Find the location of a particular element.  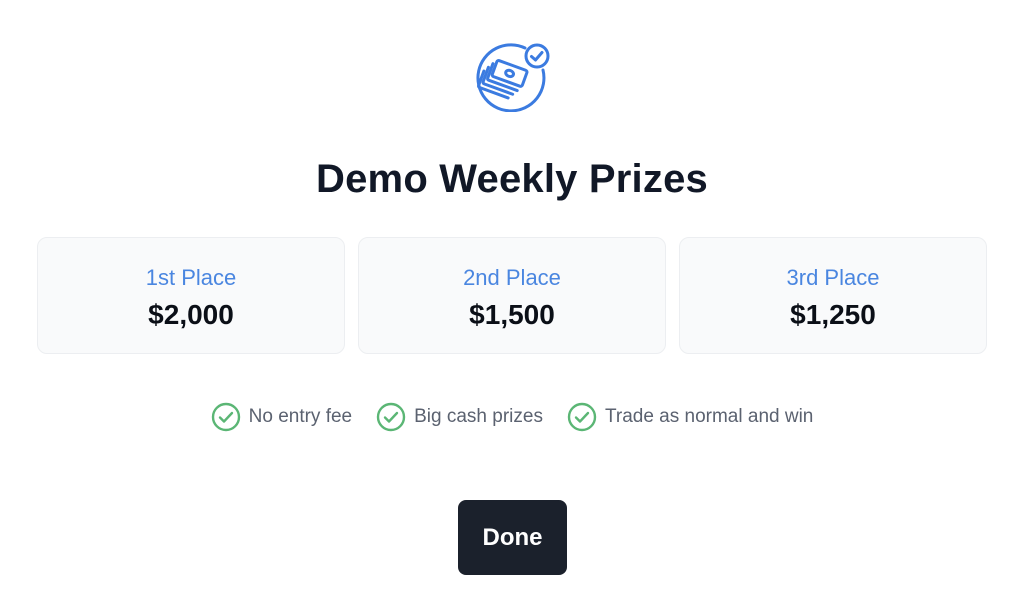

prize-place-label: 3rd Place is located at coordinates (833, 277).